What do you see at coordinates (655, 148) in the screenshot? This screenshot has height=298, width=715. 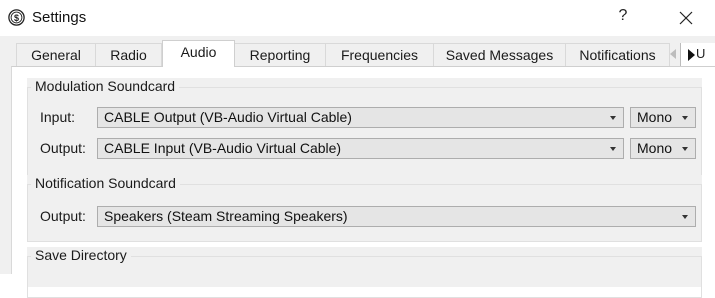 I see `modulation-output-channel-value: Mono` at bounding box center [655, 148].